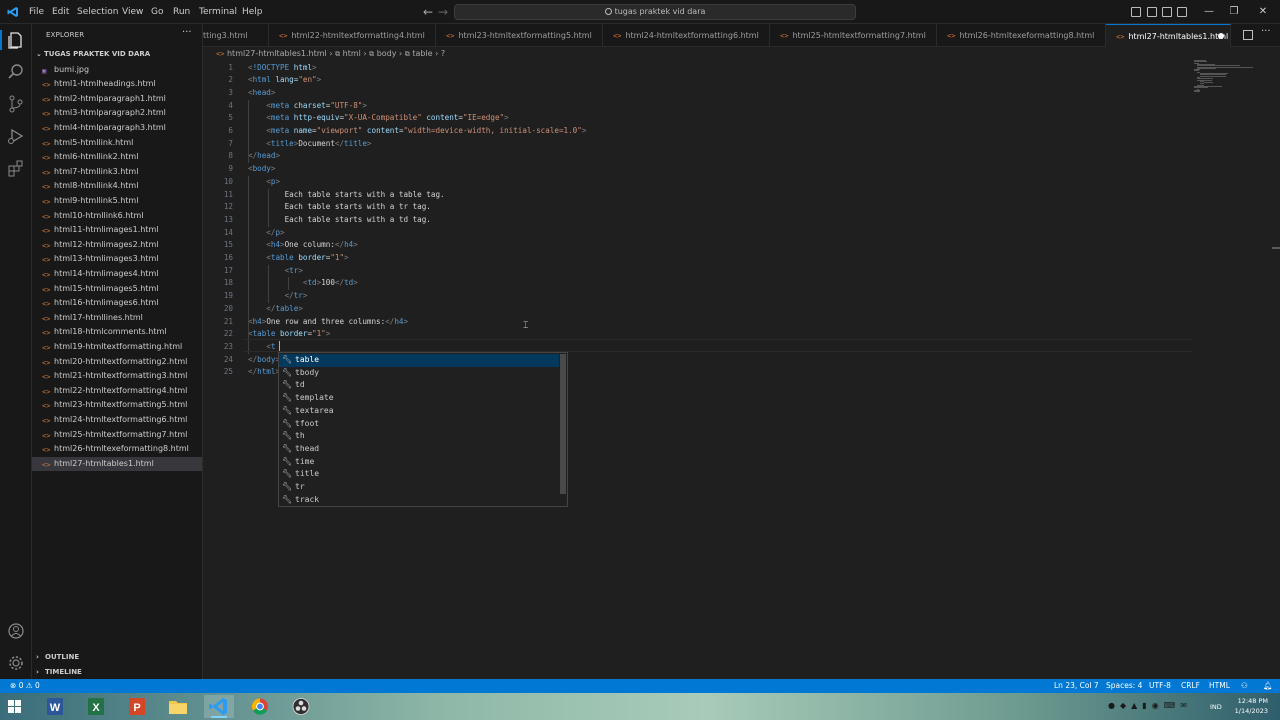  What do you see at coordinates (117, 99) in the screenshot?
I see `file-item: <> html2-htmlparagraph1.html` at bounding box center [117, 99].